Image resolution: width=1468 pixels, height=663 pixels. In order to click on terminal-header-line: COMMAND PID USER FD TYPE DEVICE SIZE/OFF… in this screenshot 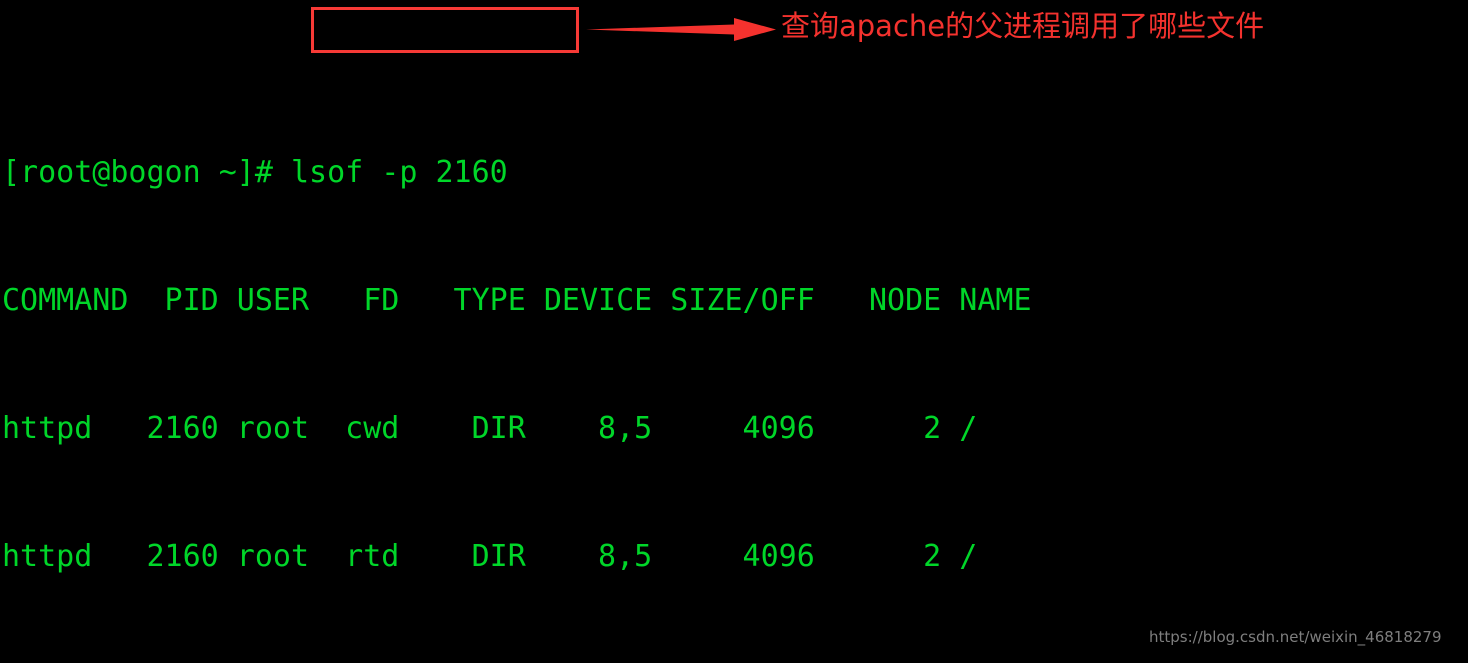, I will do `click(517, 301)`.